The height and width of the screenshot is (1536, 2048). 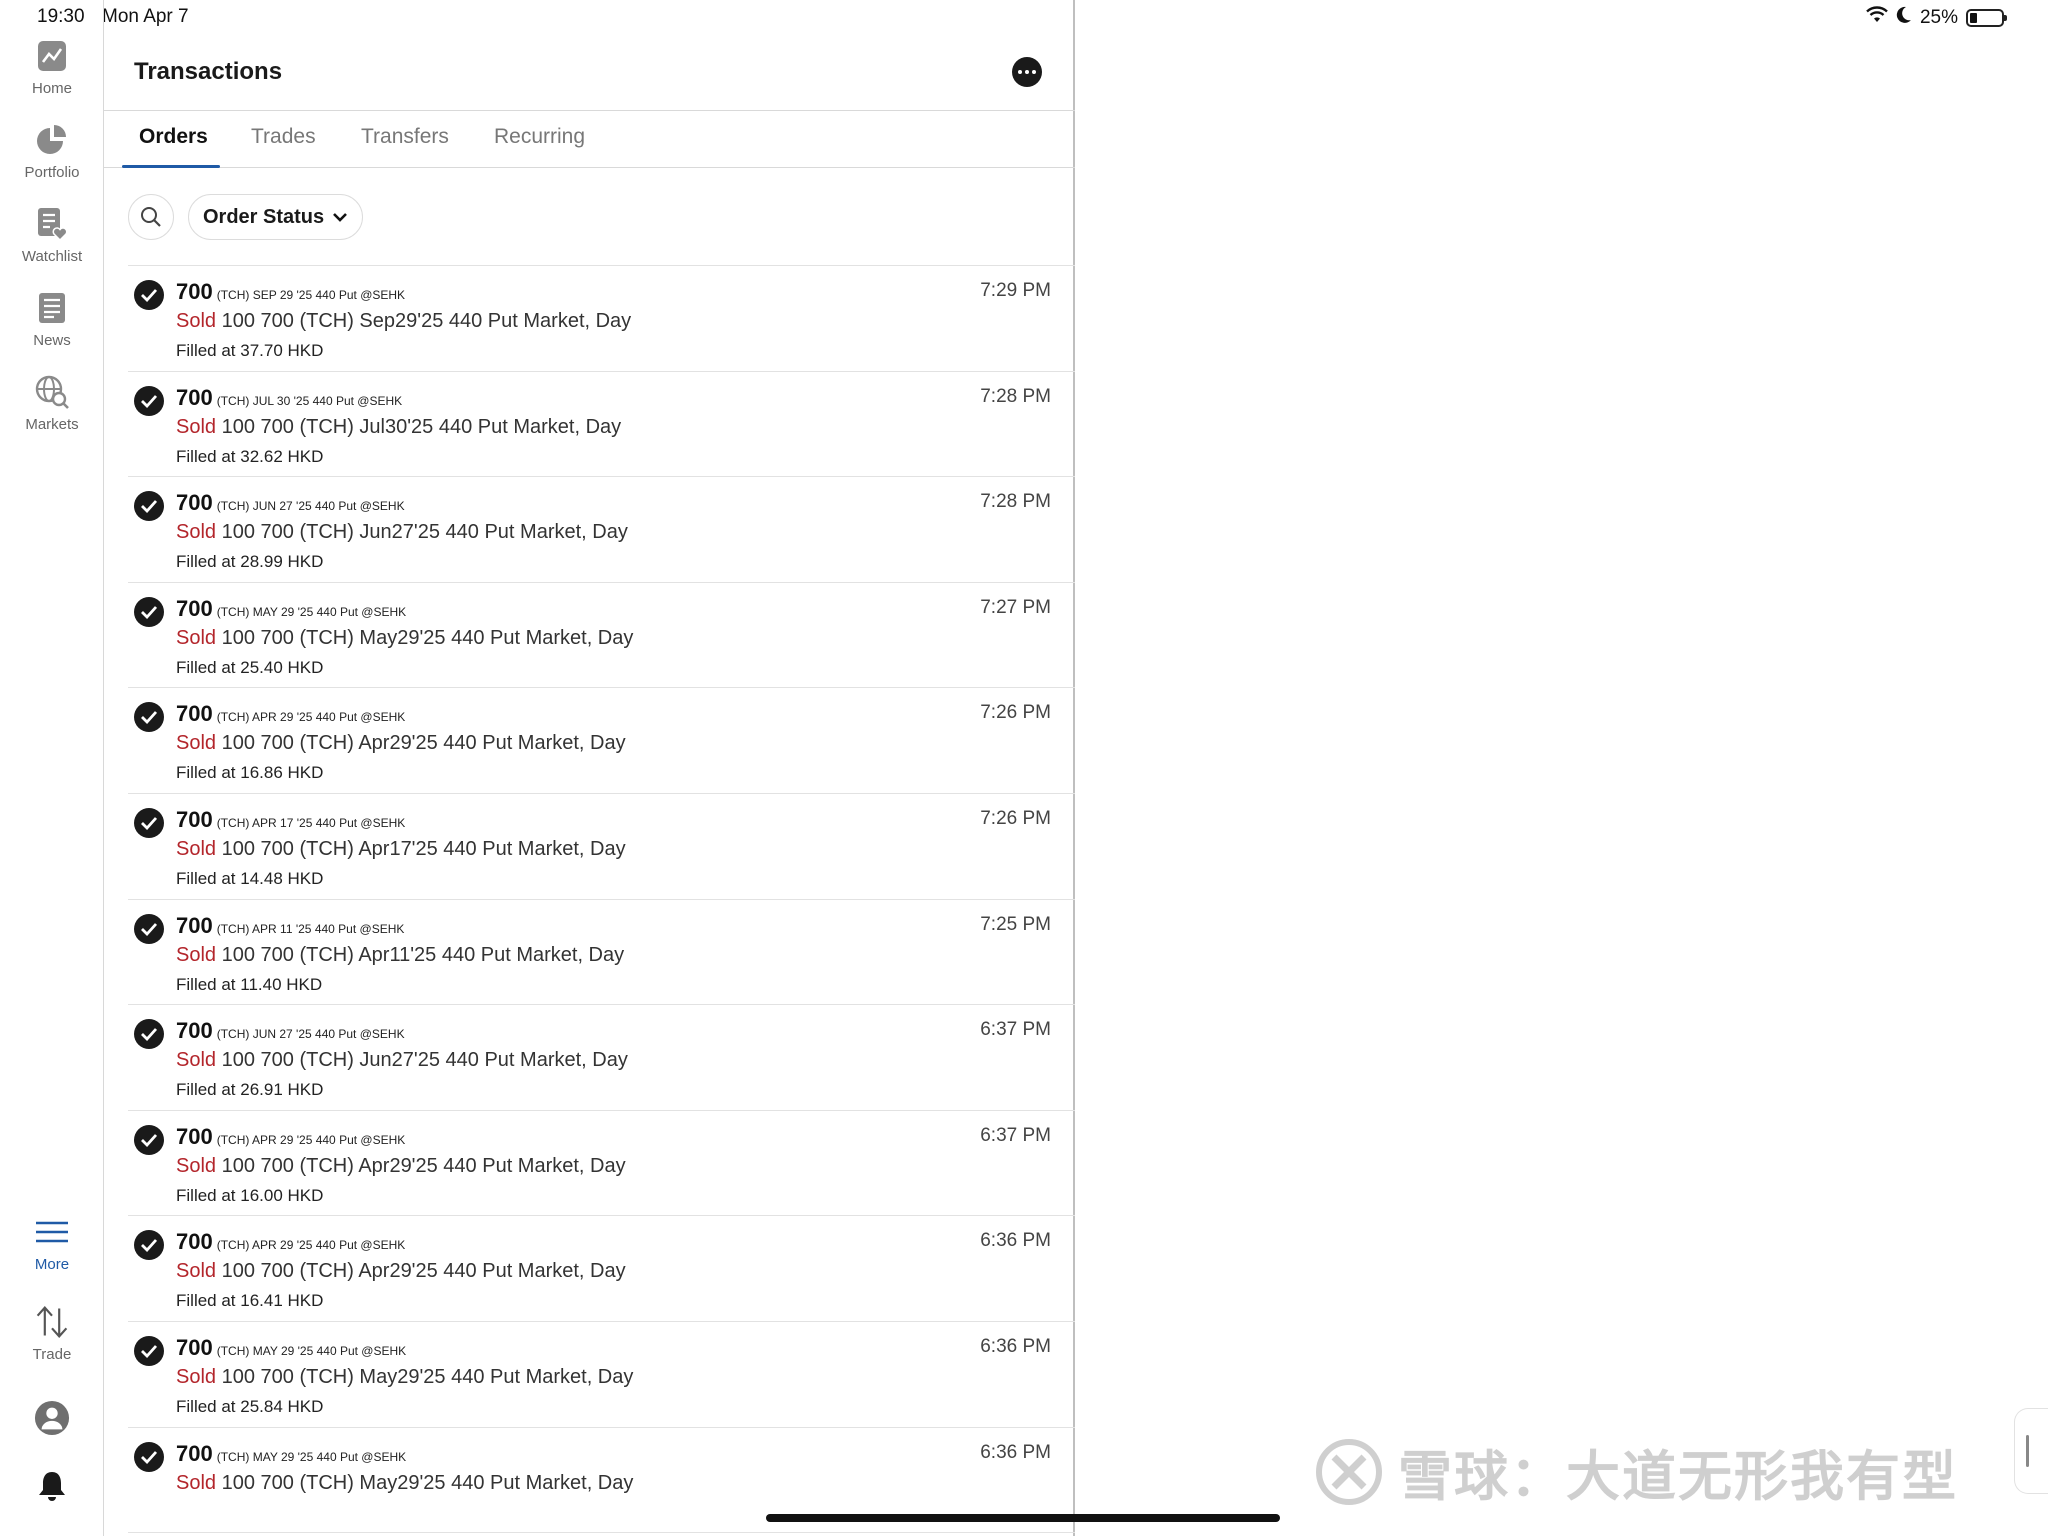 What do you see at coordinates (1015, 924) in the screenshot?
I see `order-time: 7:25 PM` at bounding box center [1015, 924].